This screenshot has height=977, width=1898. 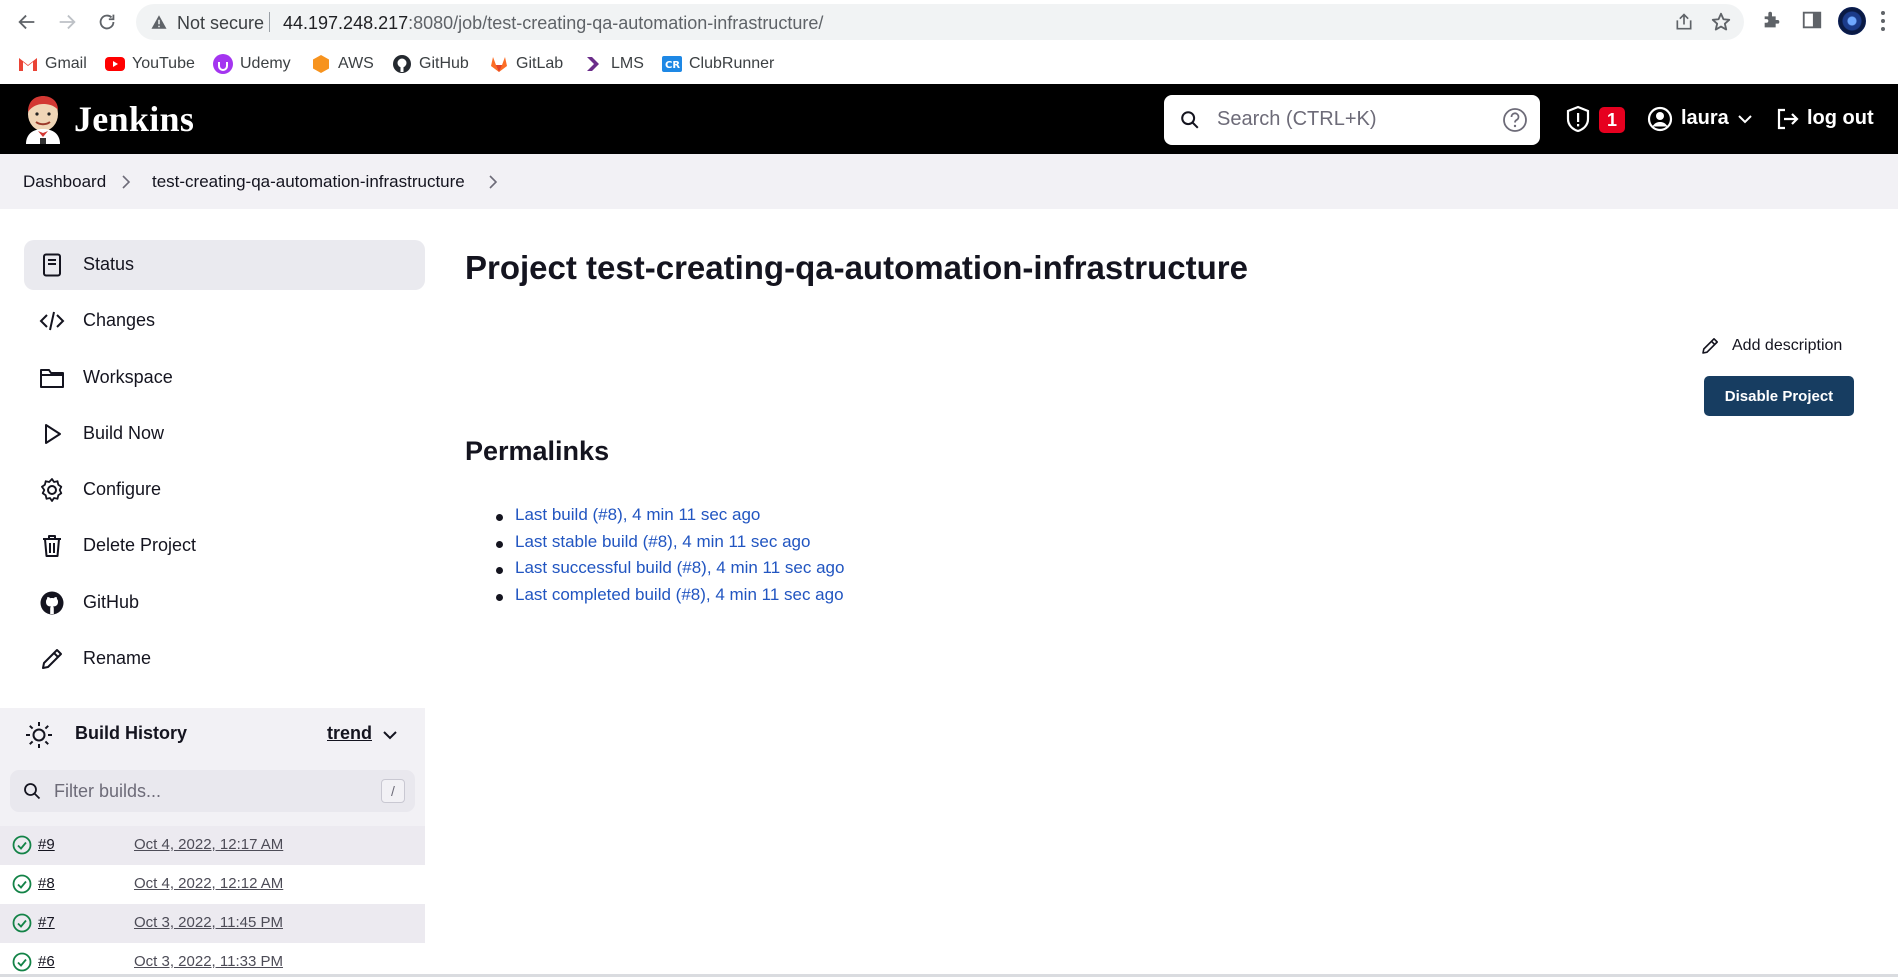 What do you see at coordinates (1852, 21) in the screenshot?
I see `profile-avatar` at bounding box center [1852, 21].